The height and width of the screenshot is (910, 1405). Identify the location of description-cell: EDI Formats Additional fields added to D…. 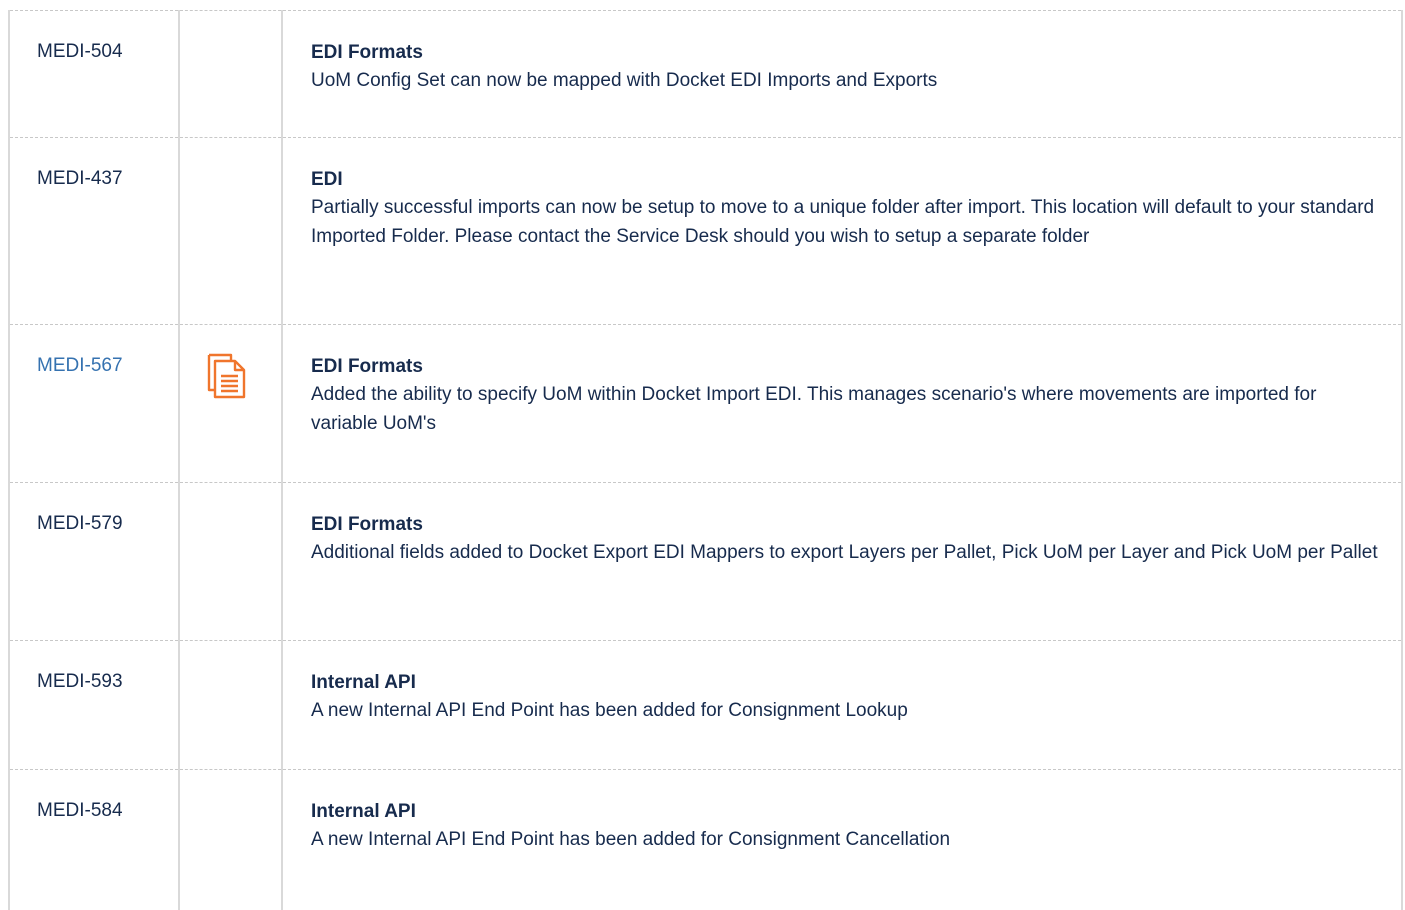
(842, 561).